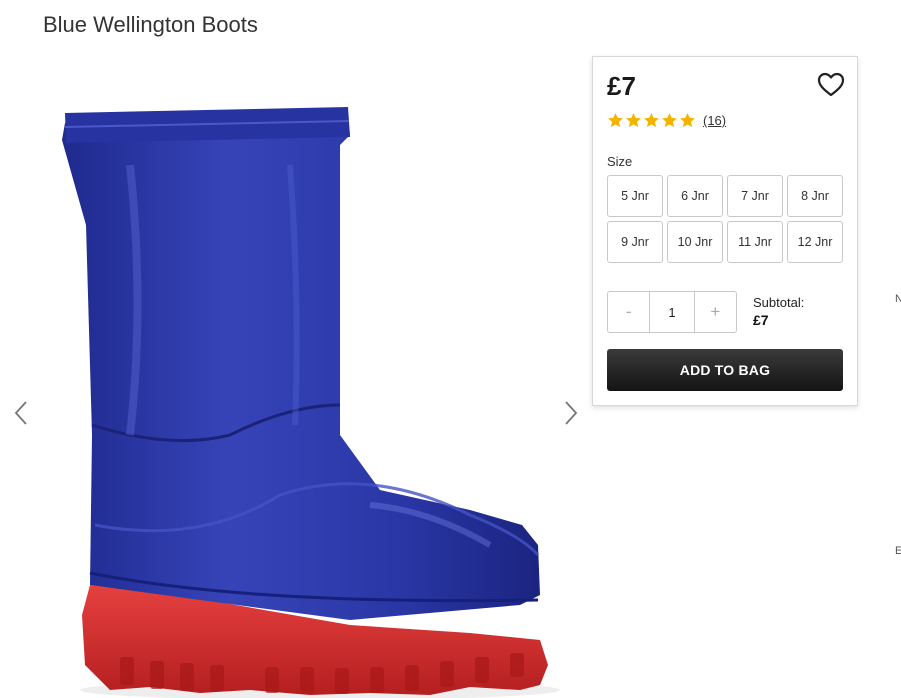 This screenshot has height=698, width=901. Describe the element at coordinates (714, 120) in the screenshot. I see `review-count-link: (16)` at that location.